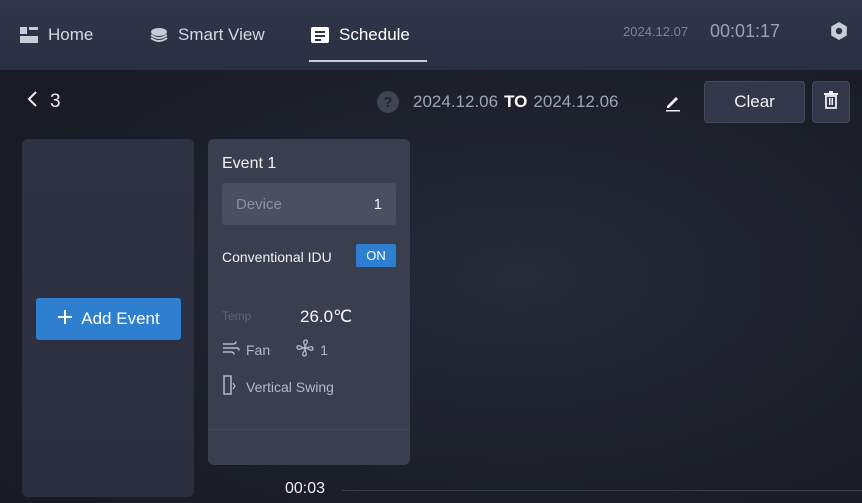 The height and width of the screenshot is (503, 862). I want to click on home-icon, so click(29, 35).